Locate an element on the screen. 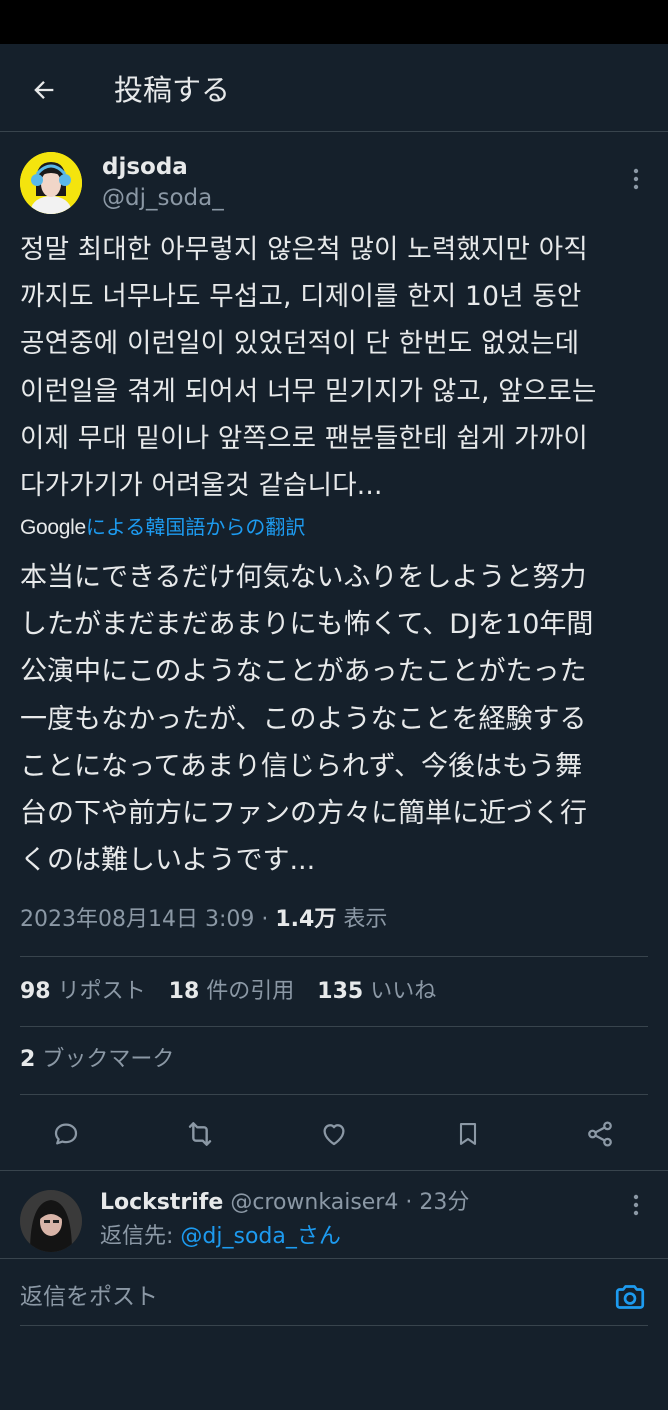 The width and height of the screenshot is (668, 1410). tweet-meta: 2023年08月14日 3:09 · 1.4万 表示 is located at coordinates (203, 920).